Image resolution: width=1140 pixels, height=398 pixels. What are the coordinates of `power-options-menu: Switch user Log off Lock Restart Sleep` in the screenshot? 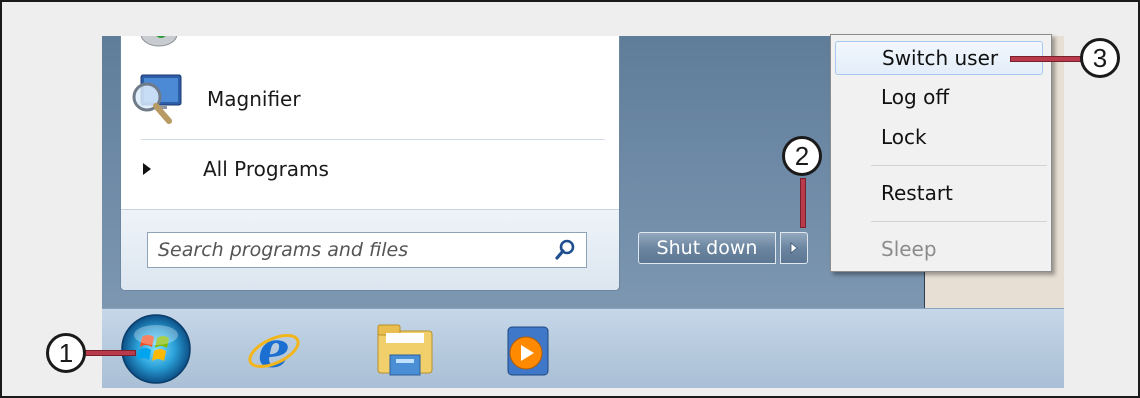 It's located at (941, 153).